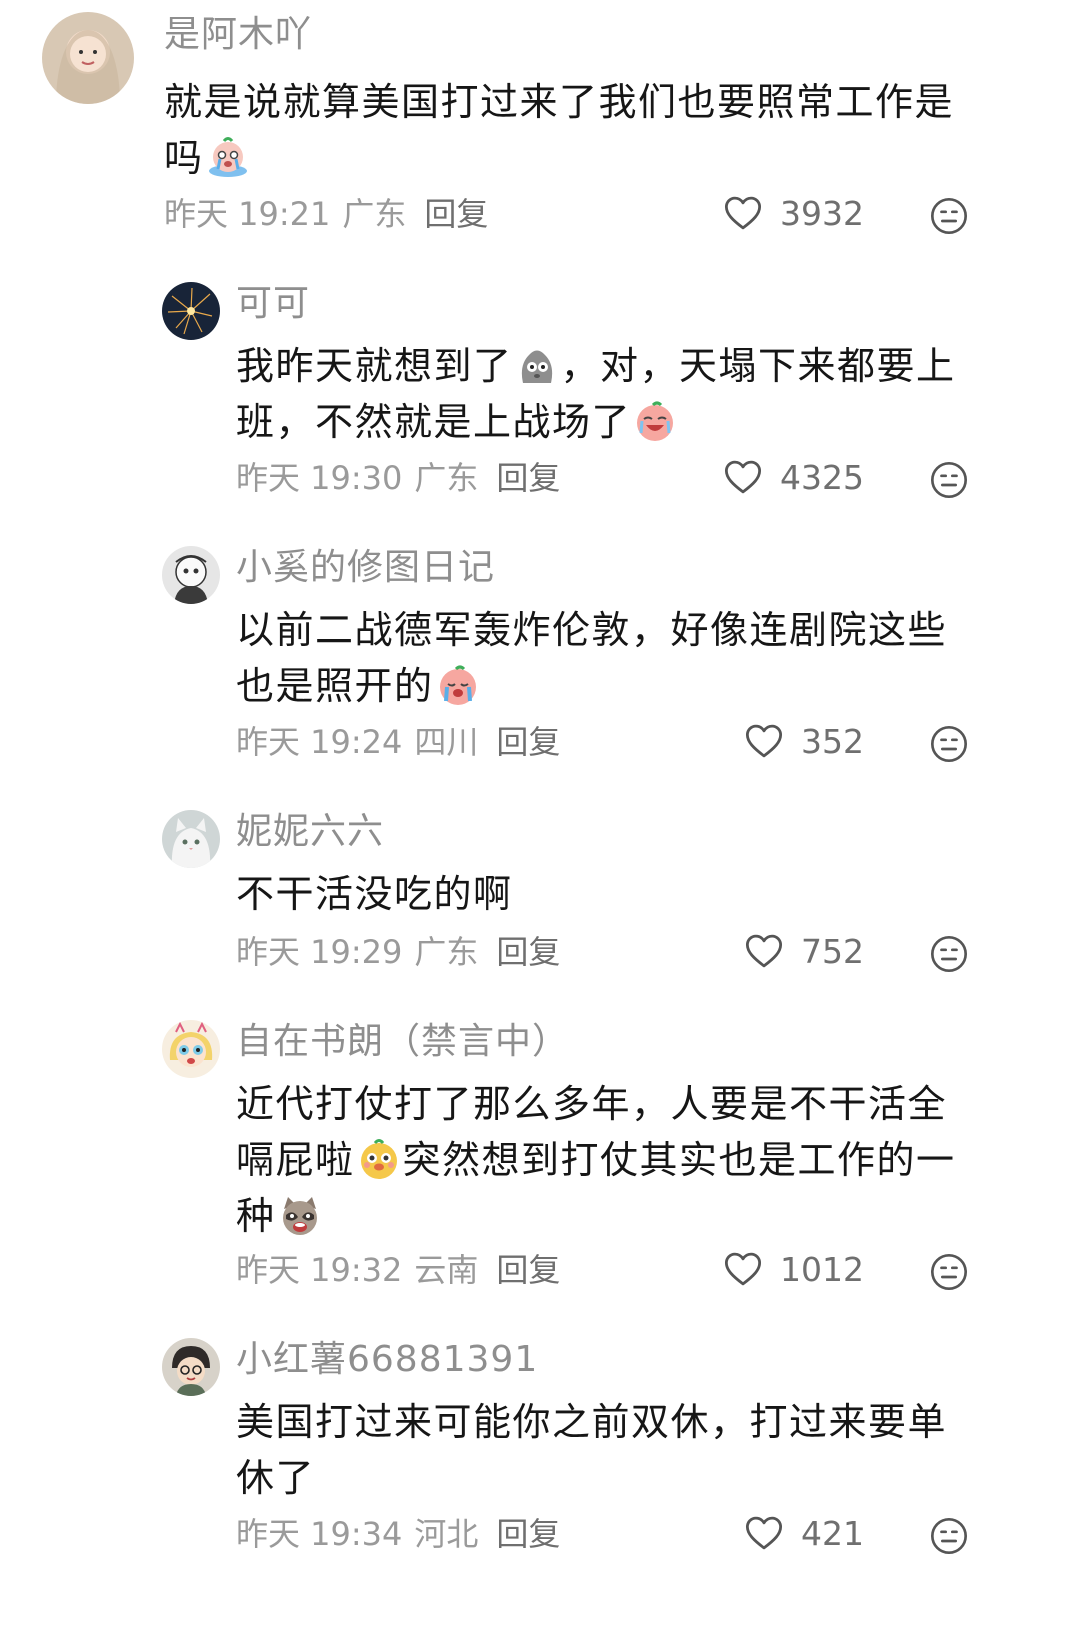 This screenshot has height=1645, width=1079. I want to click on like-count: 4325, so click(822, 477).